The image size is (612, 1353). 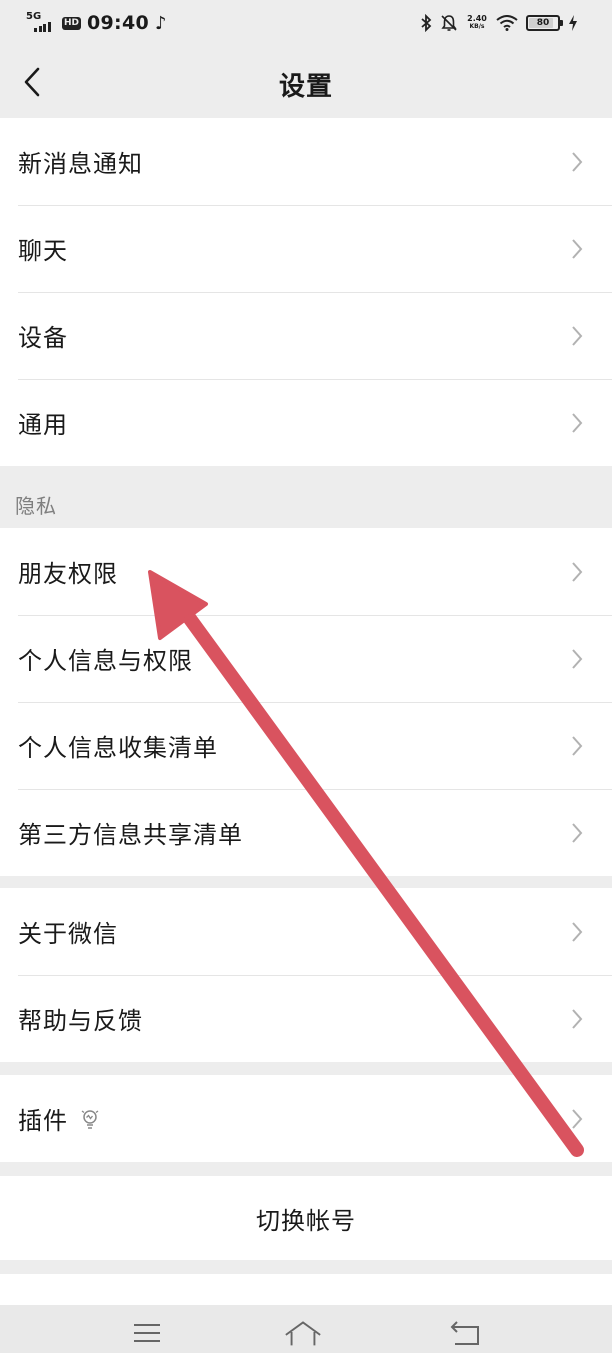 I want to click on menu-button, so click(x=147, y=1332).